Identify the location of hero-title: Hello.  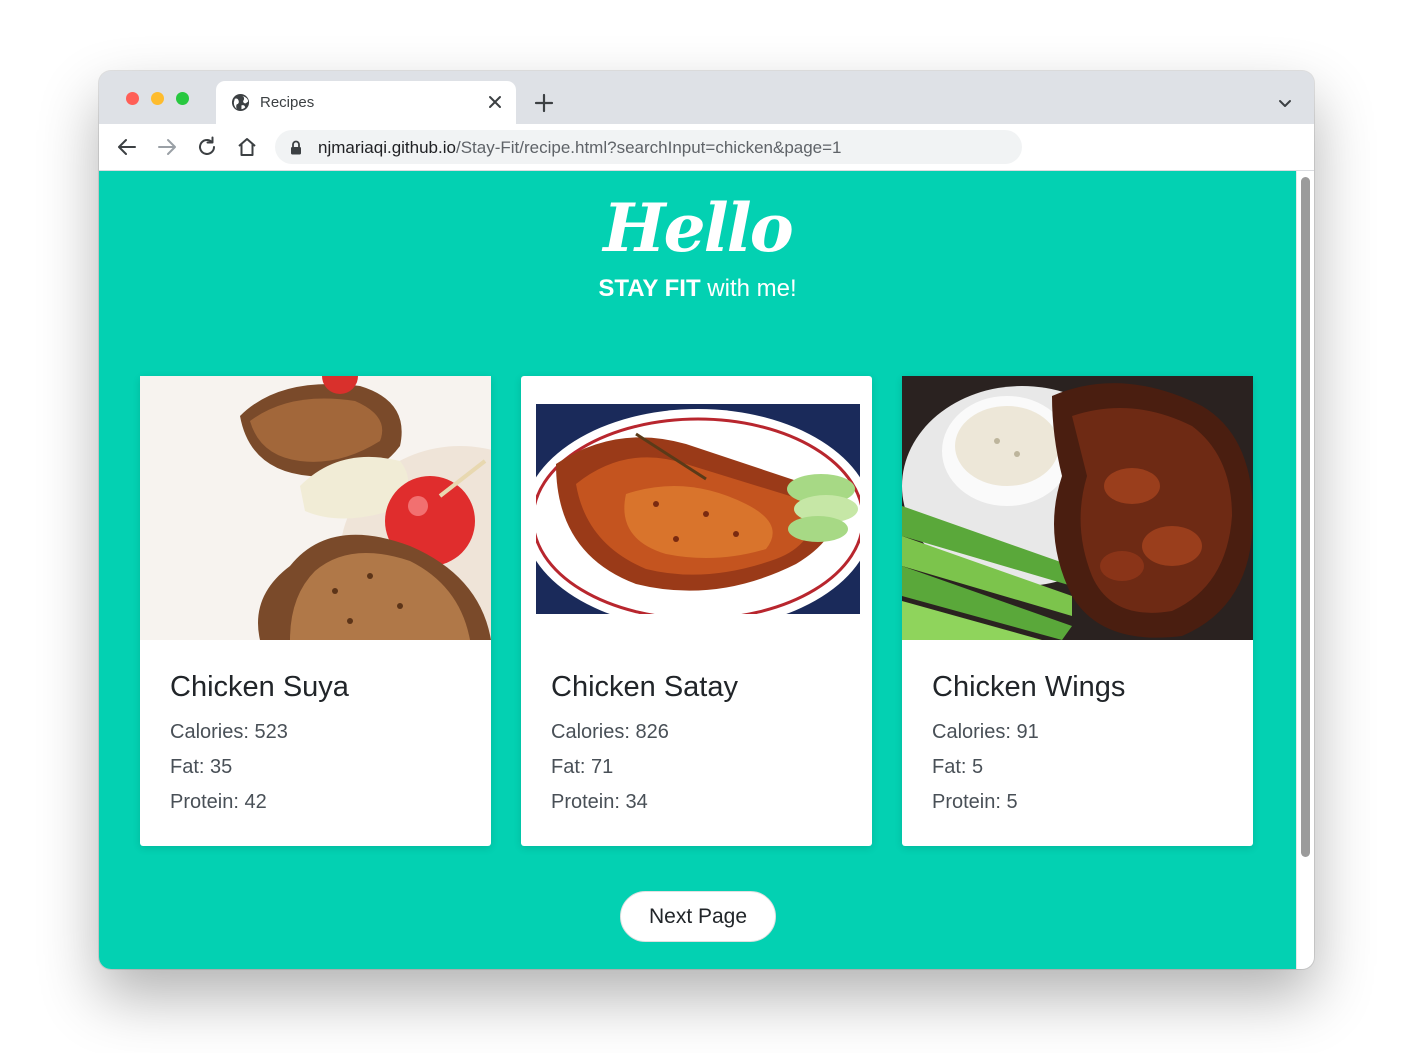
(698, 228).